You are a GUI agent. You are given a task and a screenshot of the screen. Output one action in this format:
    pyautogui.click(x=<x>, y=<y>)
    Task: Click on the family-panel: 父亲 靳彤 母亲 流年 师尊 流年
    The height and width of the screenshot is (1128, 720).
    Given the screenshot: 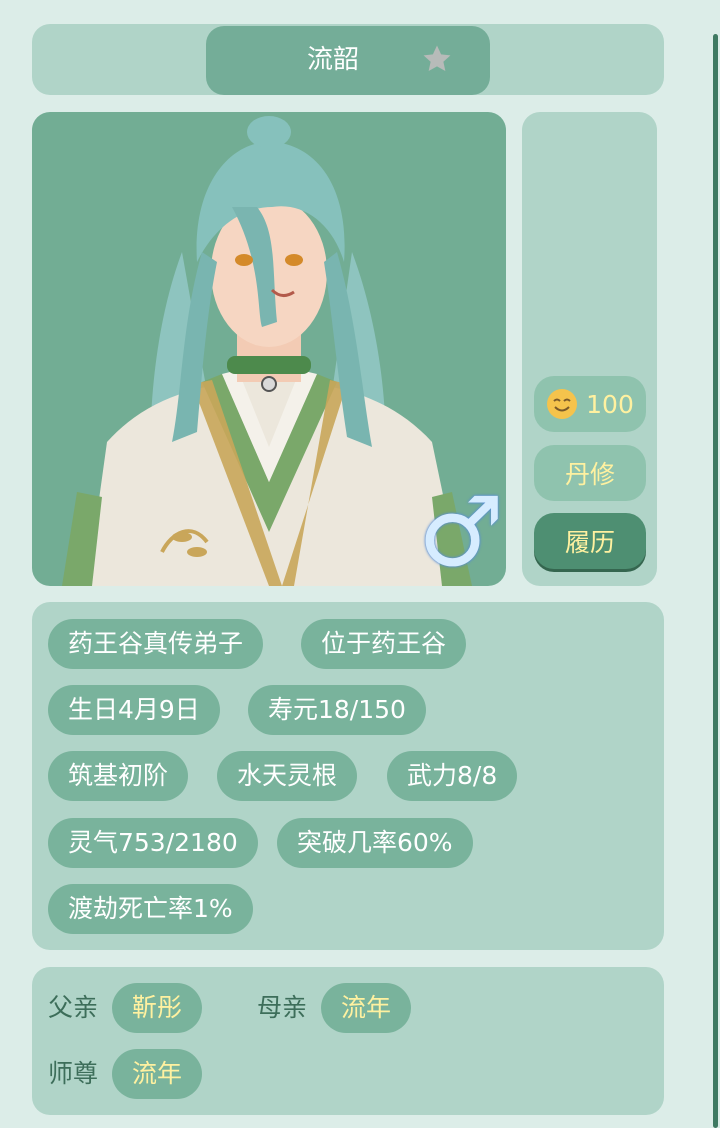 What is the action you would take?
    pyautogui.click(x=348, y=1041)
    